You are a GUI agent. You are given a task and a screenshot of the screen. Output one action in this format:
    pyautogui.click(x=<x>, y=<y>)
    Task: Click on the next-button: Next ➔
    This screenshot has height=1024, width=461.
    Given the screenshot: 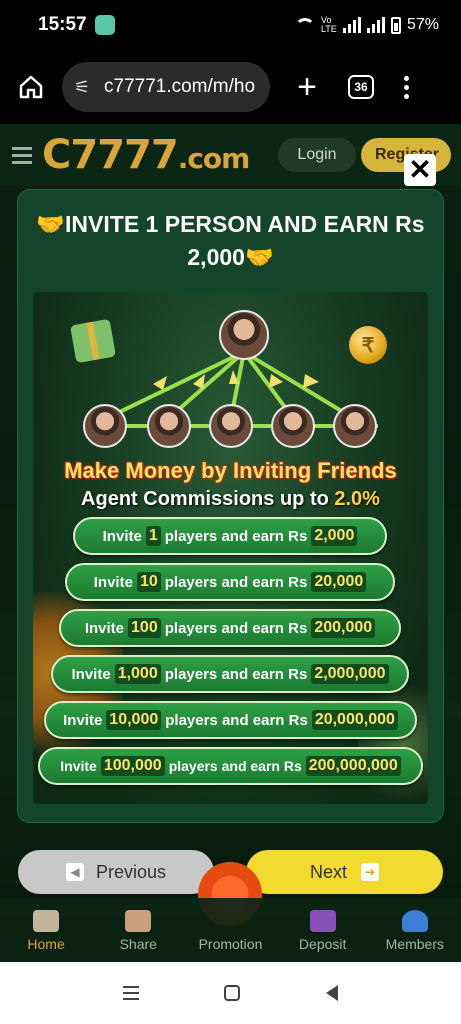 What is the action you would take?
    pyautogui.click(x=344, y=872)
    